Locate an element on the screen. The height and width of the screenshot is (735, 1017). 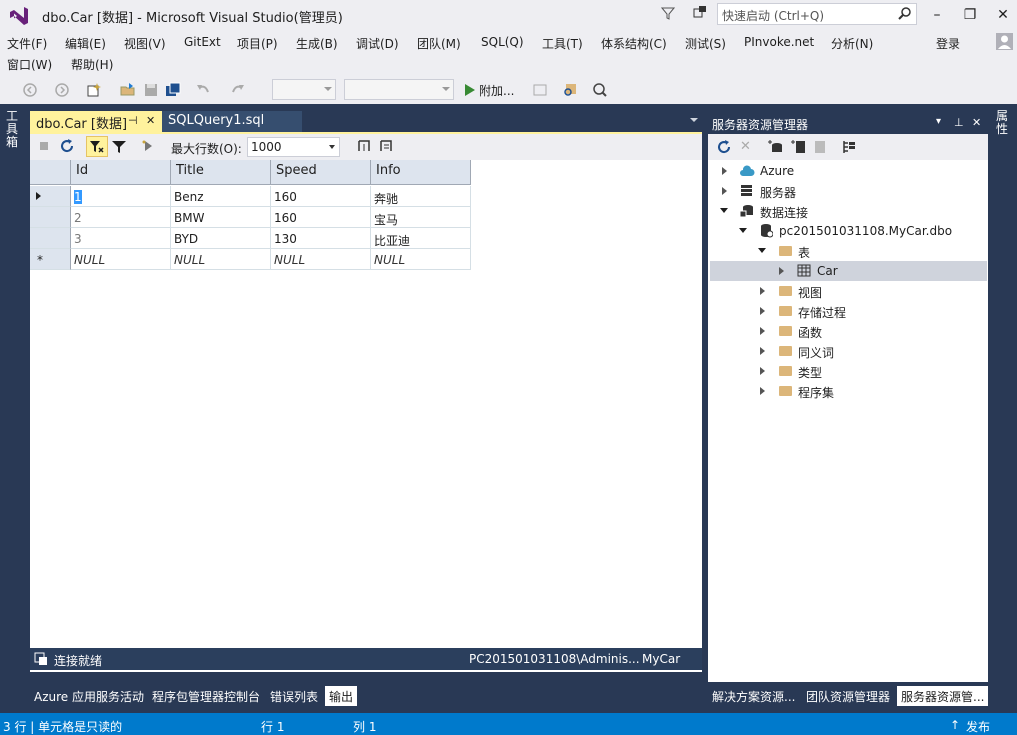
column-header-title: Title is located at coordinates (221, 172).